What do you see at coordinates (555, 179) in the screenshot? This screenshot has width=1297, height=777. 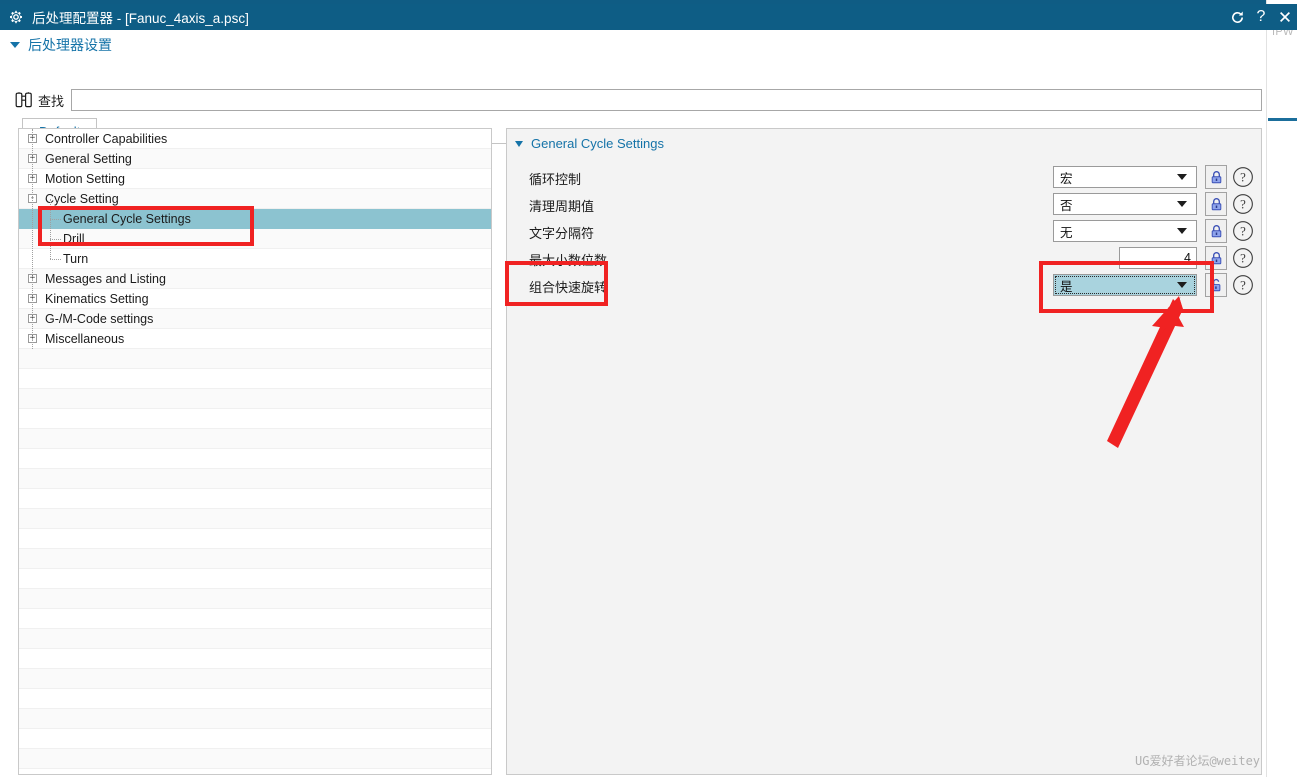 I see `setting-label: 循环控制` at bounding box center [555, 179].